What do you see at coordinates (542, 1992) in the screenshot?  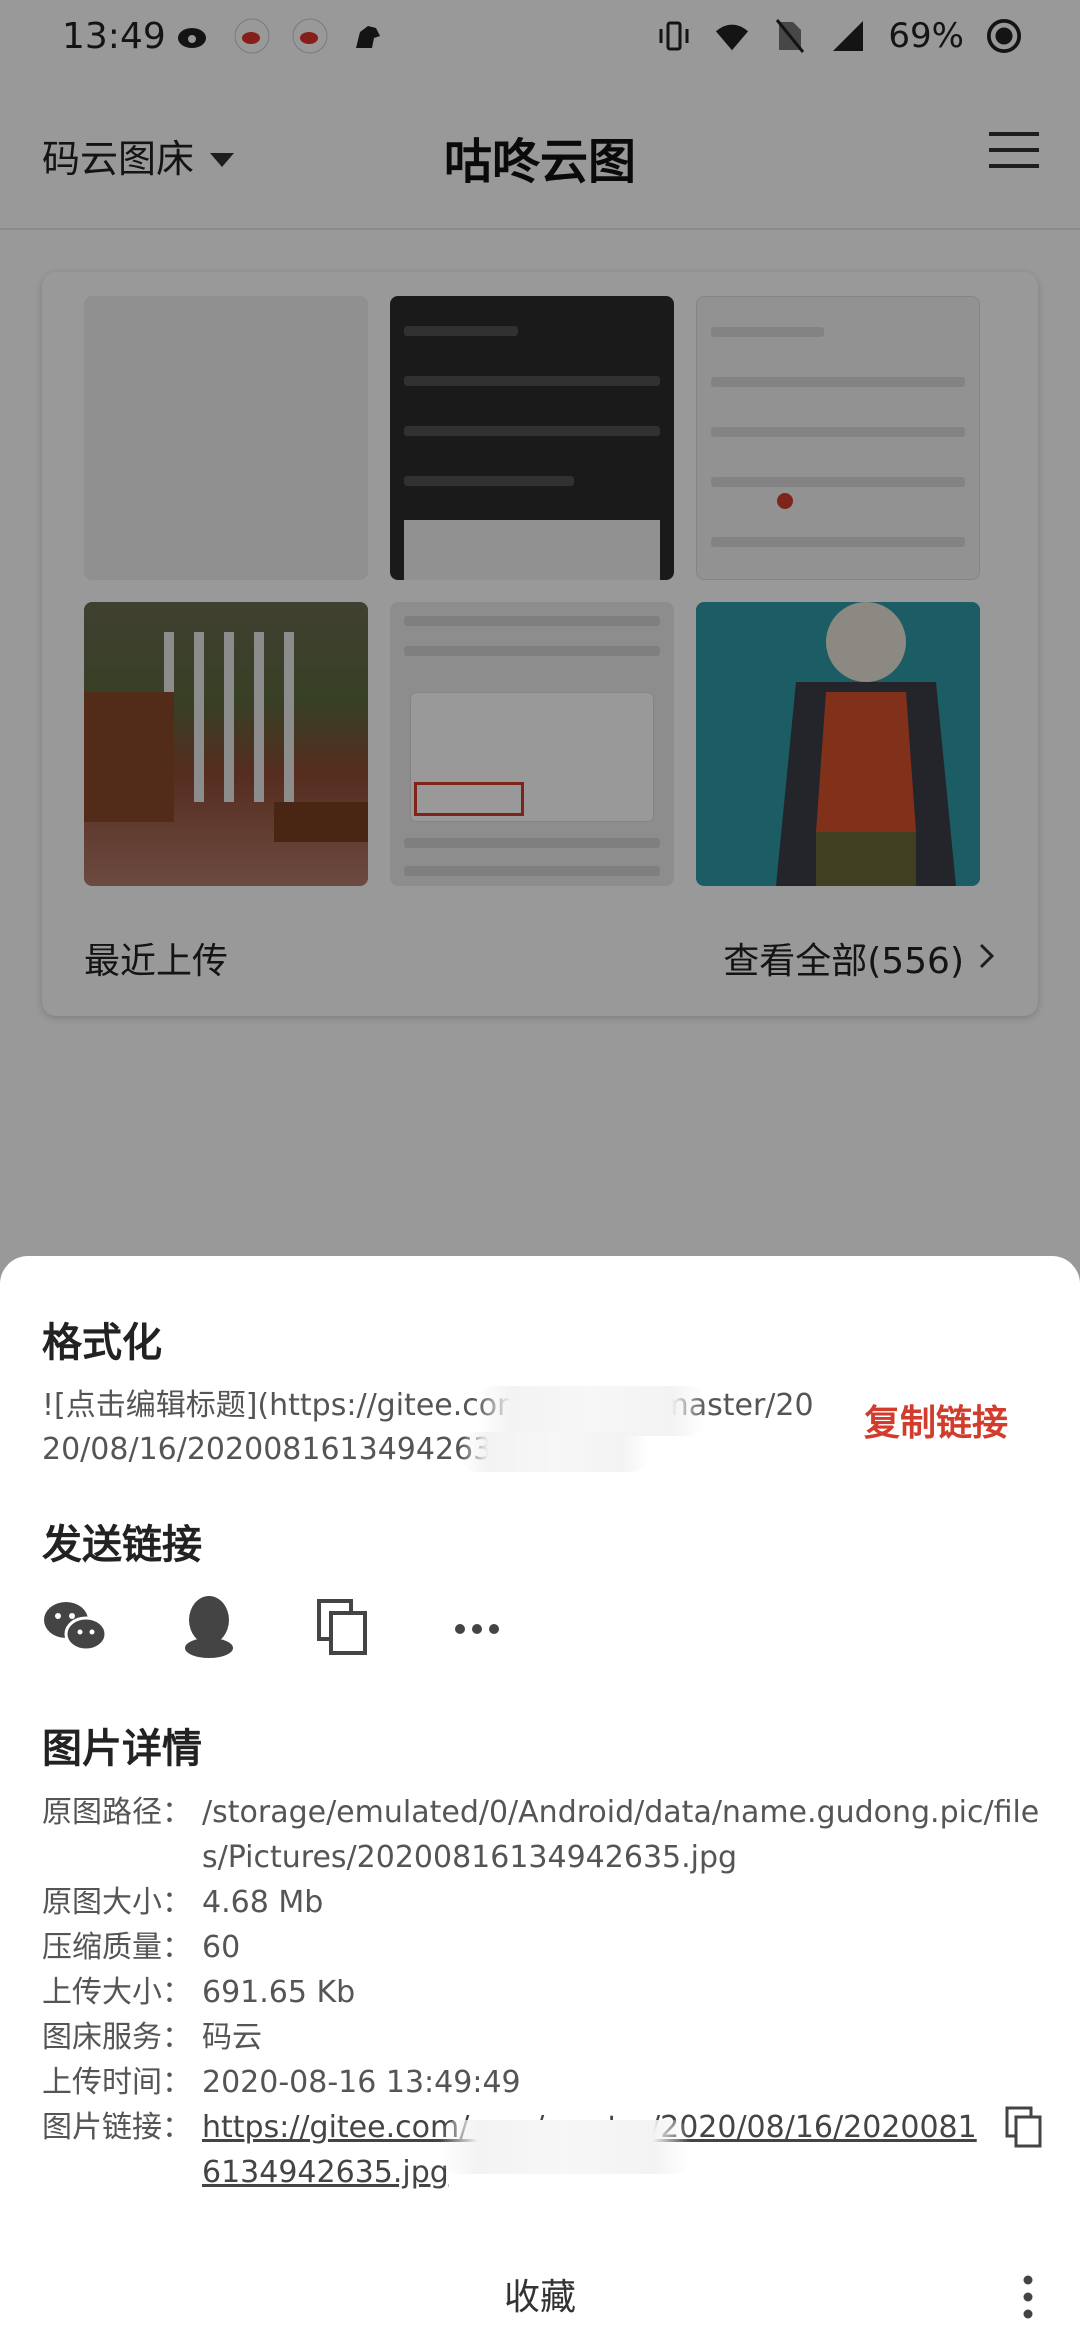 I see `detail-row-upload-size: 上传大小： 691.65 Kb` at bounding box center [542, 1992].